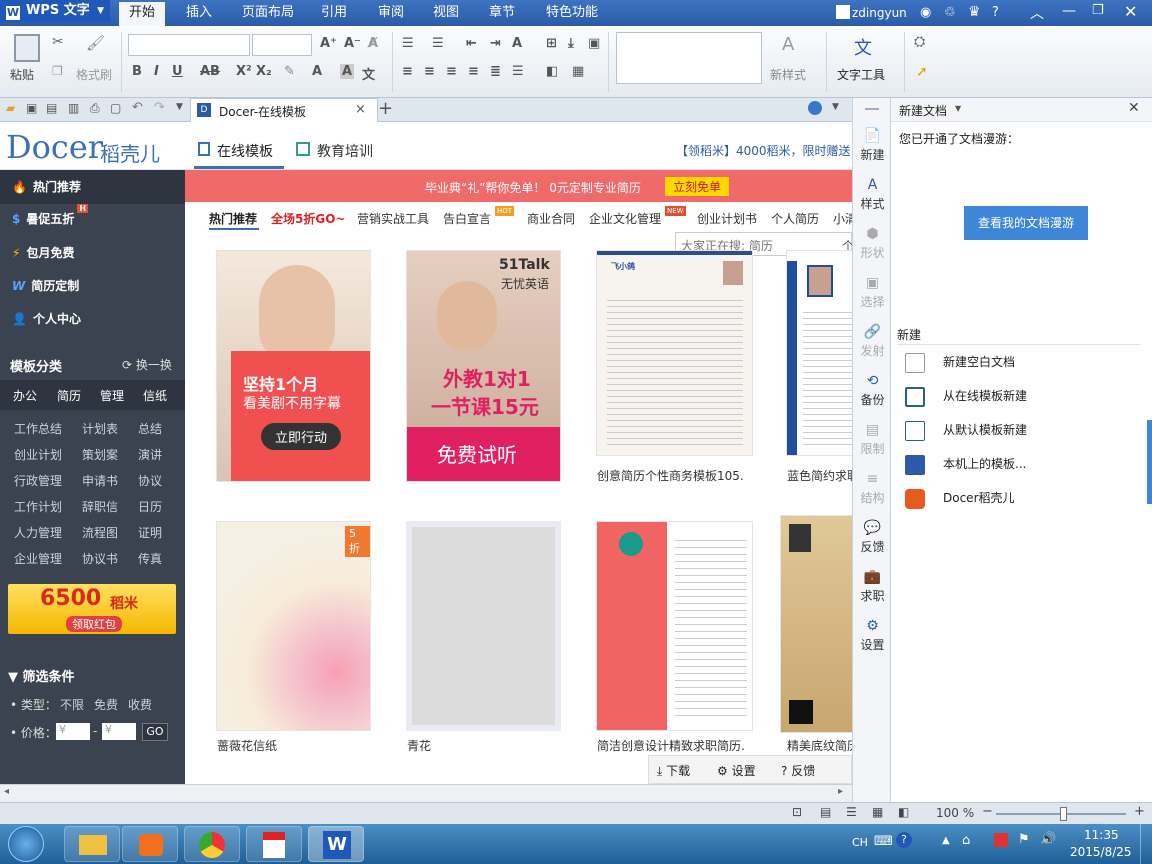 The image size is (1152, 864). What do you see at coordinates (57, 71) in the screenshot?
I see `copy-icon: ❐` at bounding box center [57, 71].